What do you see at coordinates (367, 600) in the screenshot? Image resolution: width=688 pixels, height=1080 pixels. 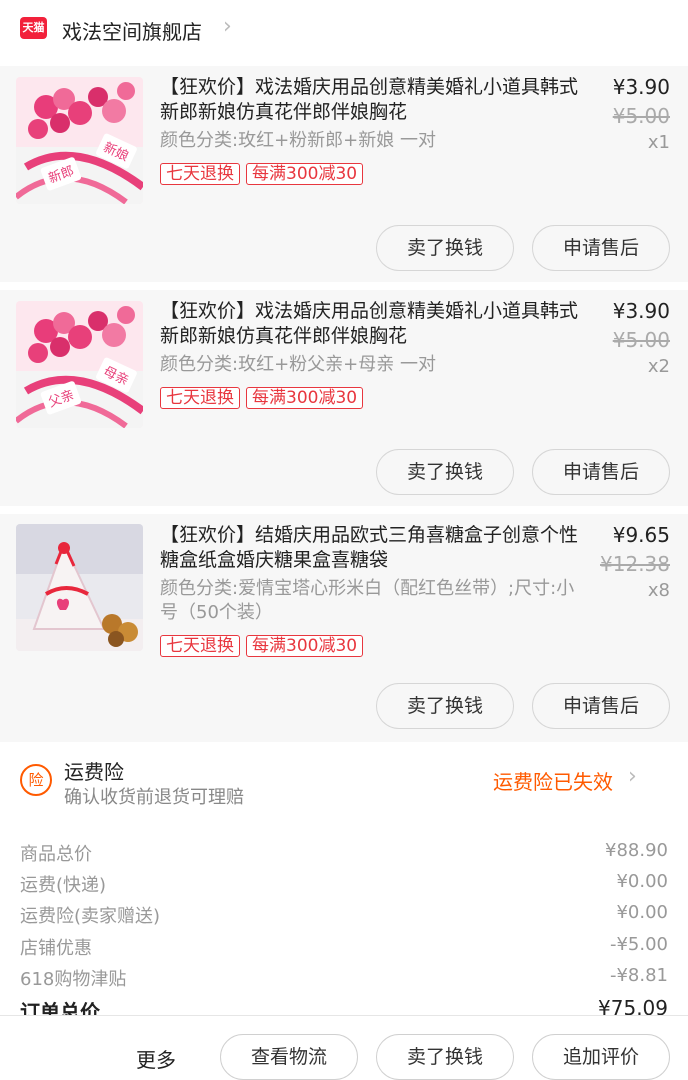 I see `product-sku: 颜色分类:爱情宝塔心形米白（配红色丝带）;尺寸:小号（50个装）` at bounding box center [367, 600].